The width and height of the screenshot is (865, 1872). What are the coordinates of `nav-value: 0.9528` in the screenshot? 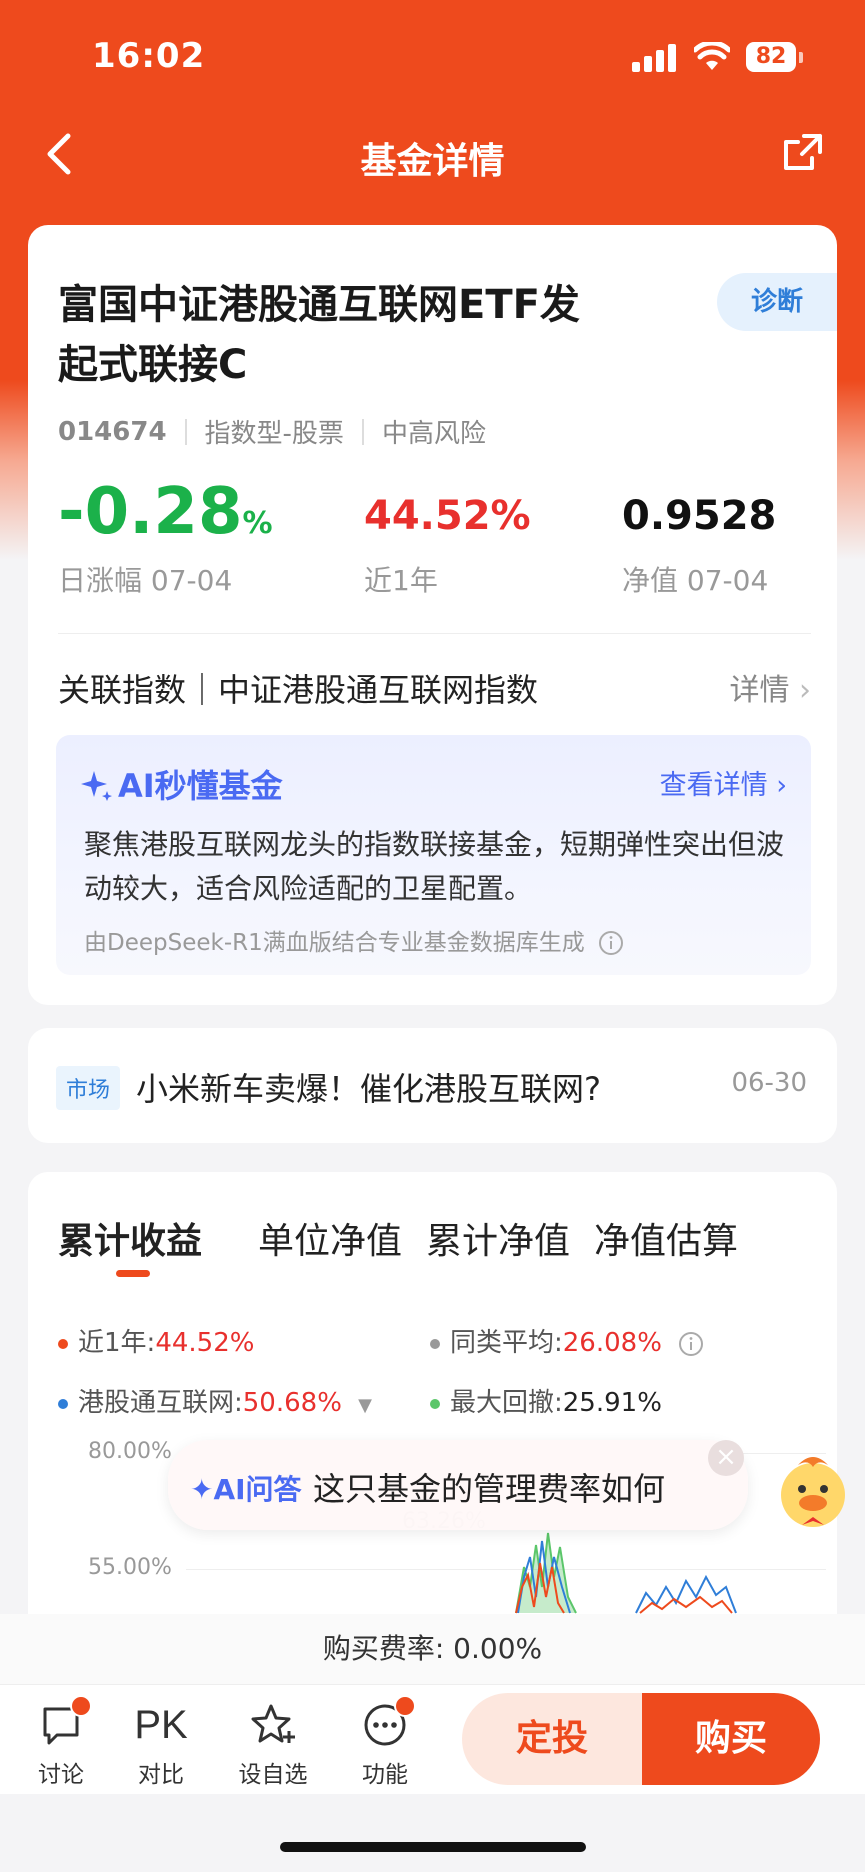 It's located at (699, 516).